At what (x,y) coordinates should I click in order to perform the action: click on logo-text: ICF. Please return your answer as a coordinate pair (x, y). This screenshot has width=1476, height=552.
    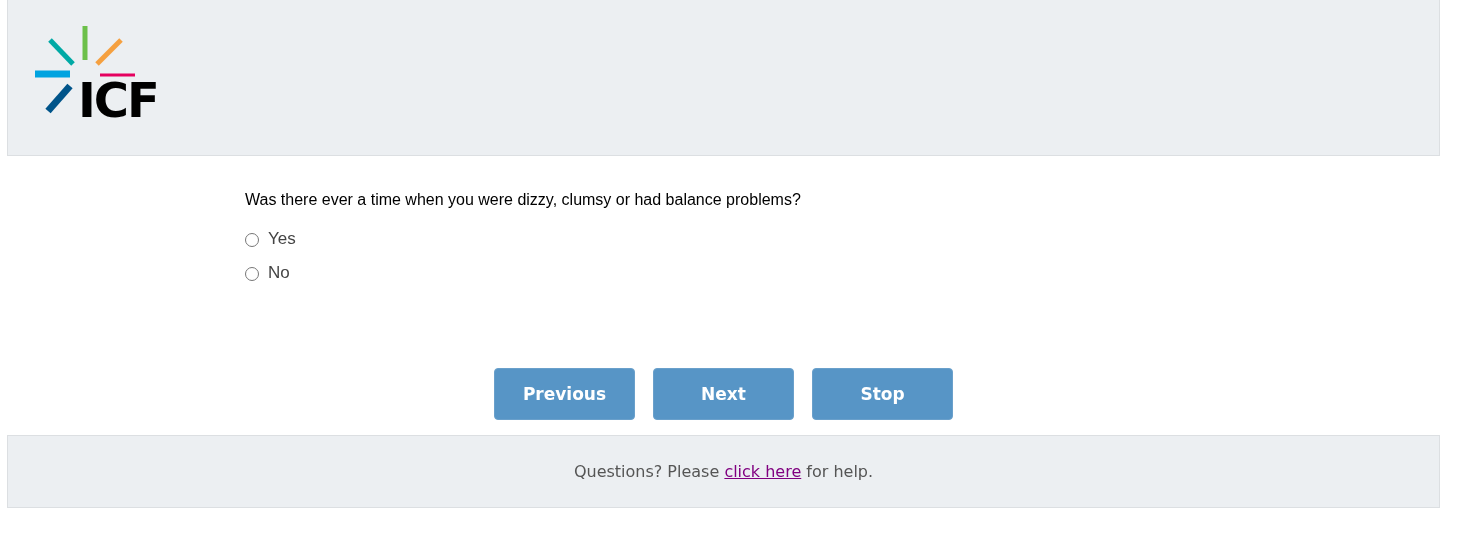
    Looking at the image, I should click on (118, 100).